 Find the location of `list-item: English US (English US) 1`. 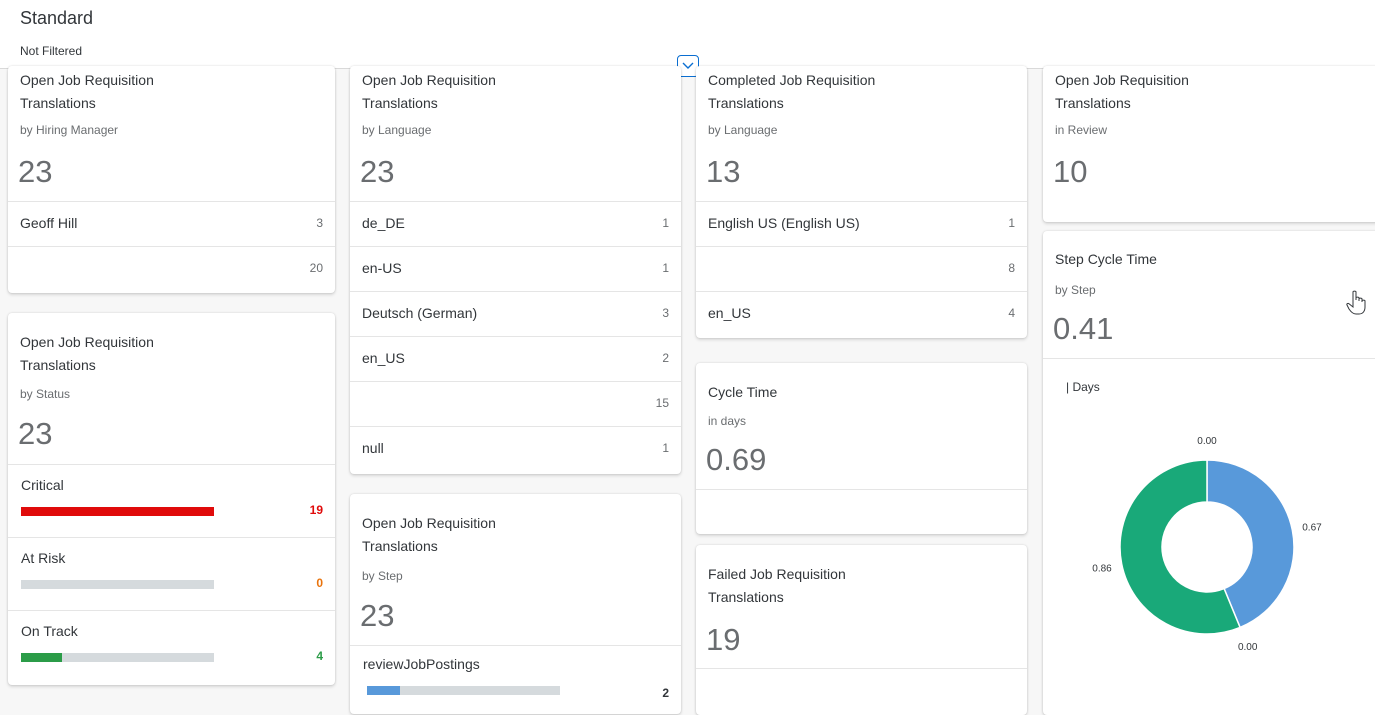

list-item: English US (English US) 1 is located at coordinates (861, 224).